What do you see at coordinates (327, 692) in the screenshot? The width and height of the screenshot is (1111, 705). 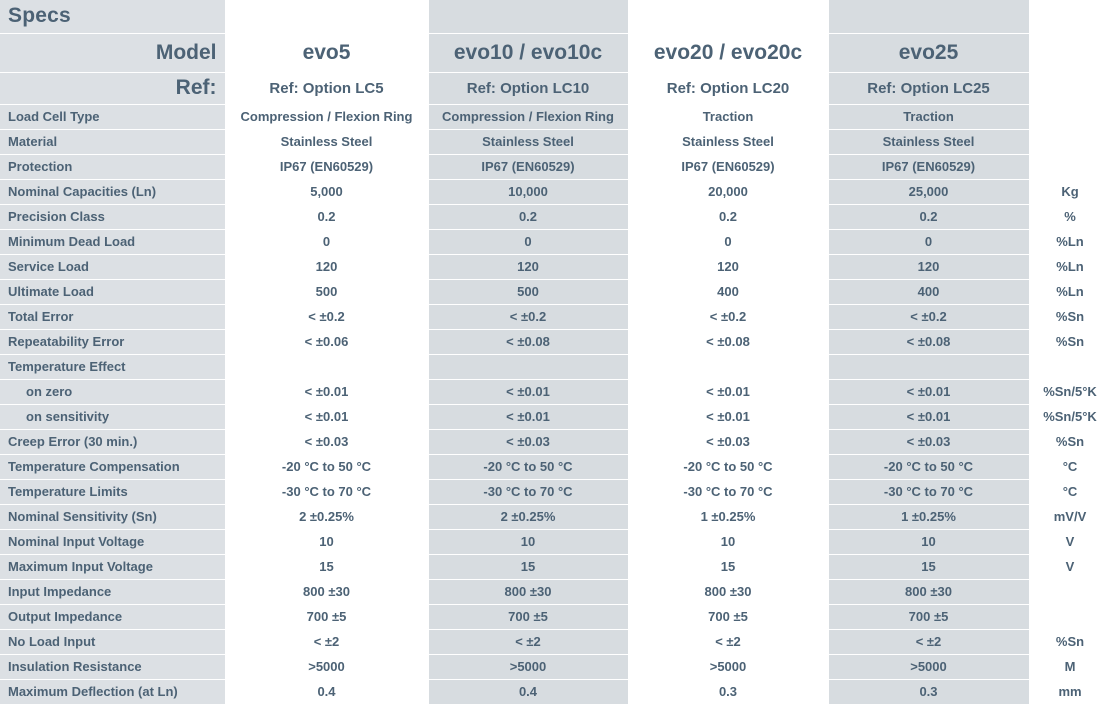 I see `spec-value: 0.4` at bounding box center [327, 692].